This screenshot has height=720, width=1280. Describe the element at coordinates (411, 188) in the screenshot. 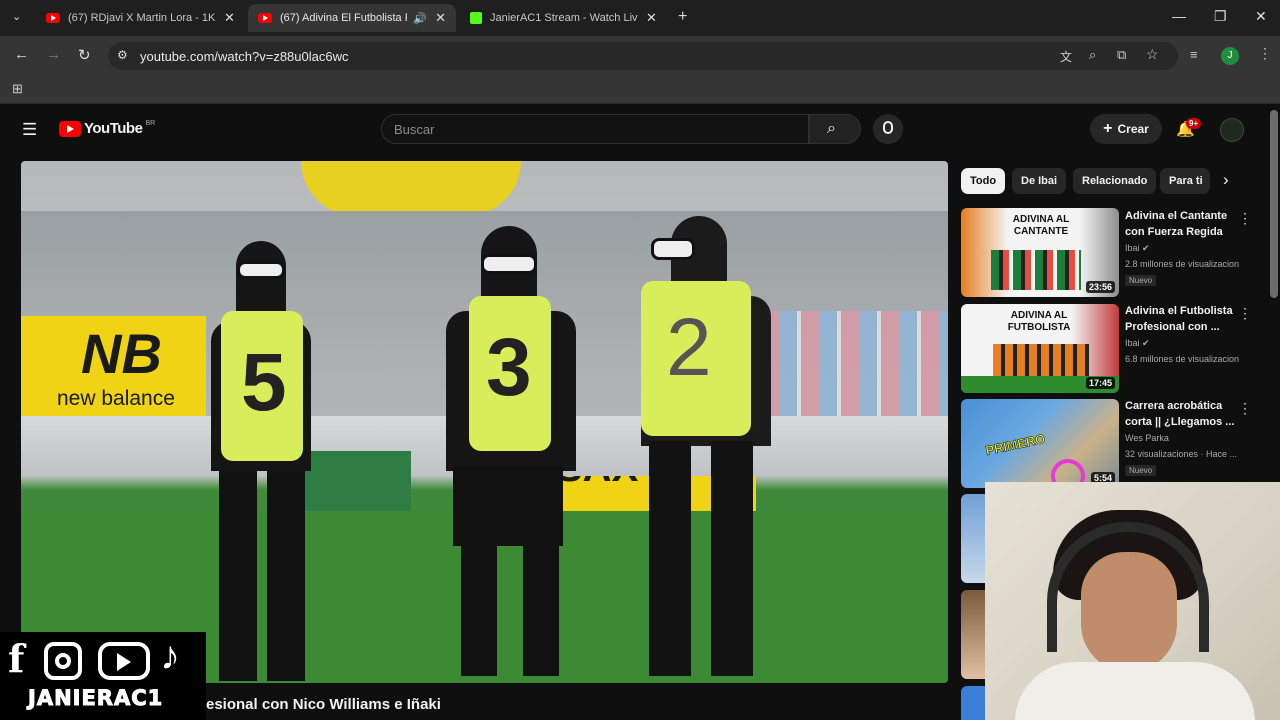

I see `stadium-roof-stripe` at that location.